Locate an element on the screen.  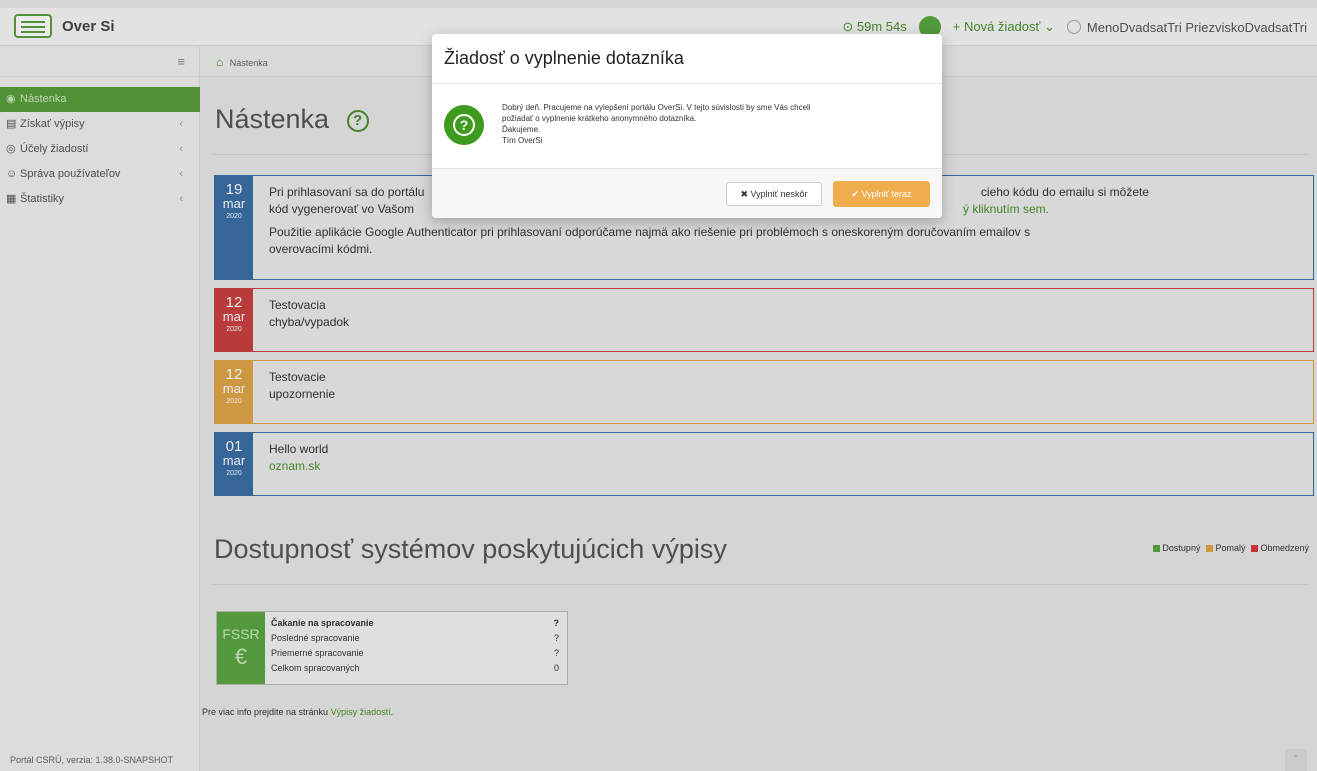
fill-now-button: ✔ Vyplniť teraz is located at coordinates (881, 194).